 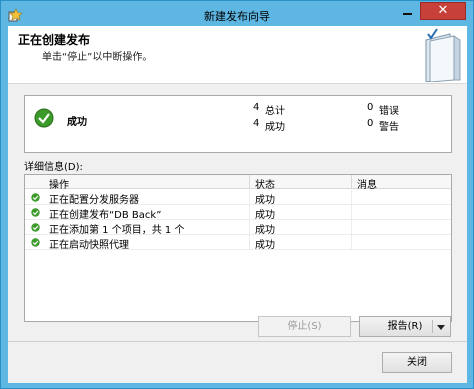 What do you see at coordinates (238, 124) in the screenshot?
I see `summary-panel: 成功 4 总计 4 成功 0 错误 0 警告` at bounding box center [238, 124].